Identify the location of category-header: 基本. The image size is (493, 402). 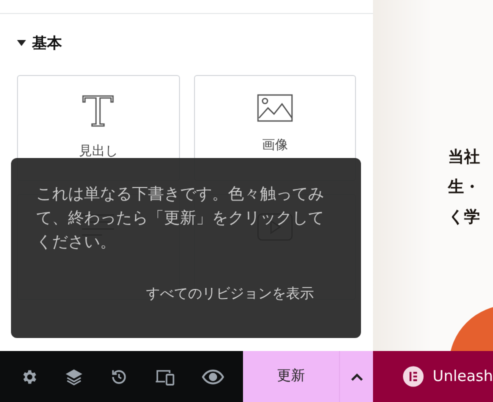
(186, 43).